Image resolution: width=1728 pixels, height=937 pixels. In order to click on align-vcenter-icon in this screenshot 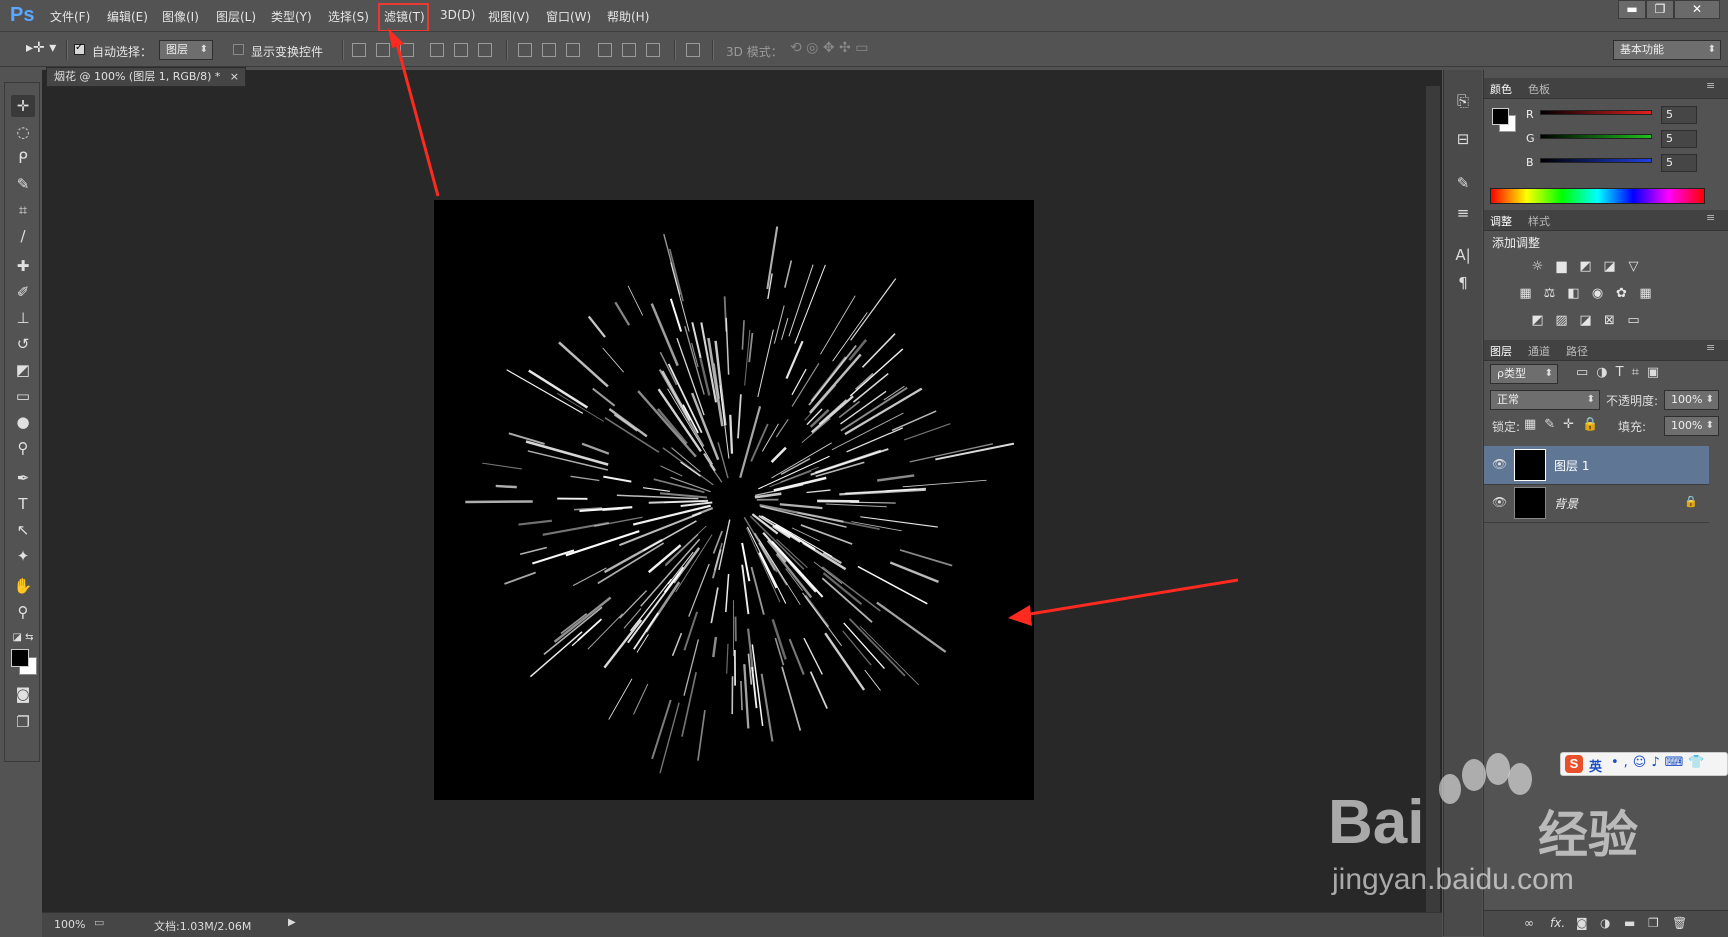, I will do `click(383, 50)`.